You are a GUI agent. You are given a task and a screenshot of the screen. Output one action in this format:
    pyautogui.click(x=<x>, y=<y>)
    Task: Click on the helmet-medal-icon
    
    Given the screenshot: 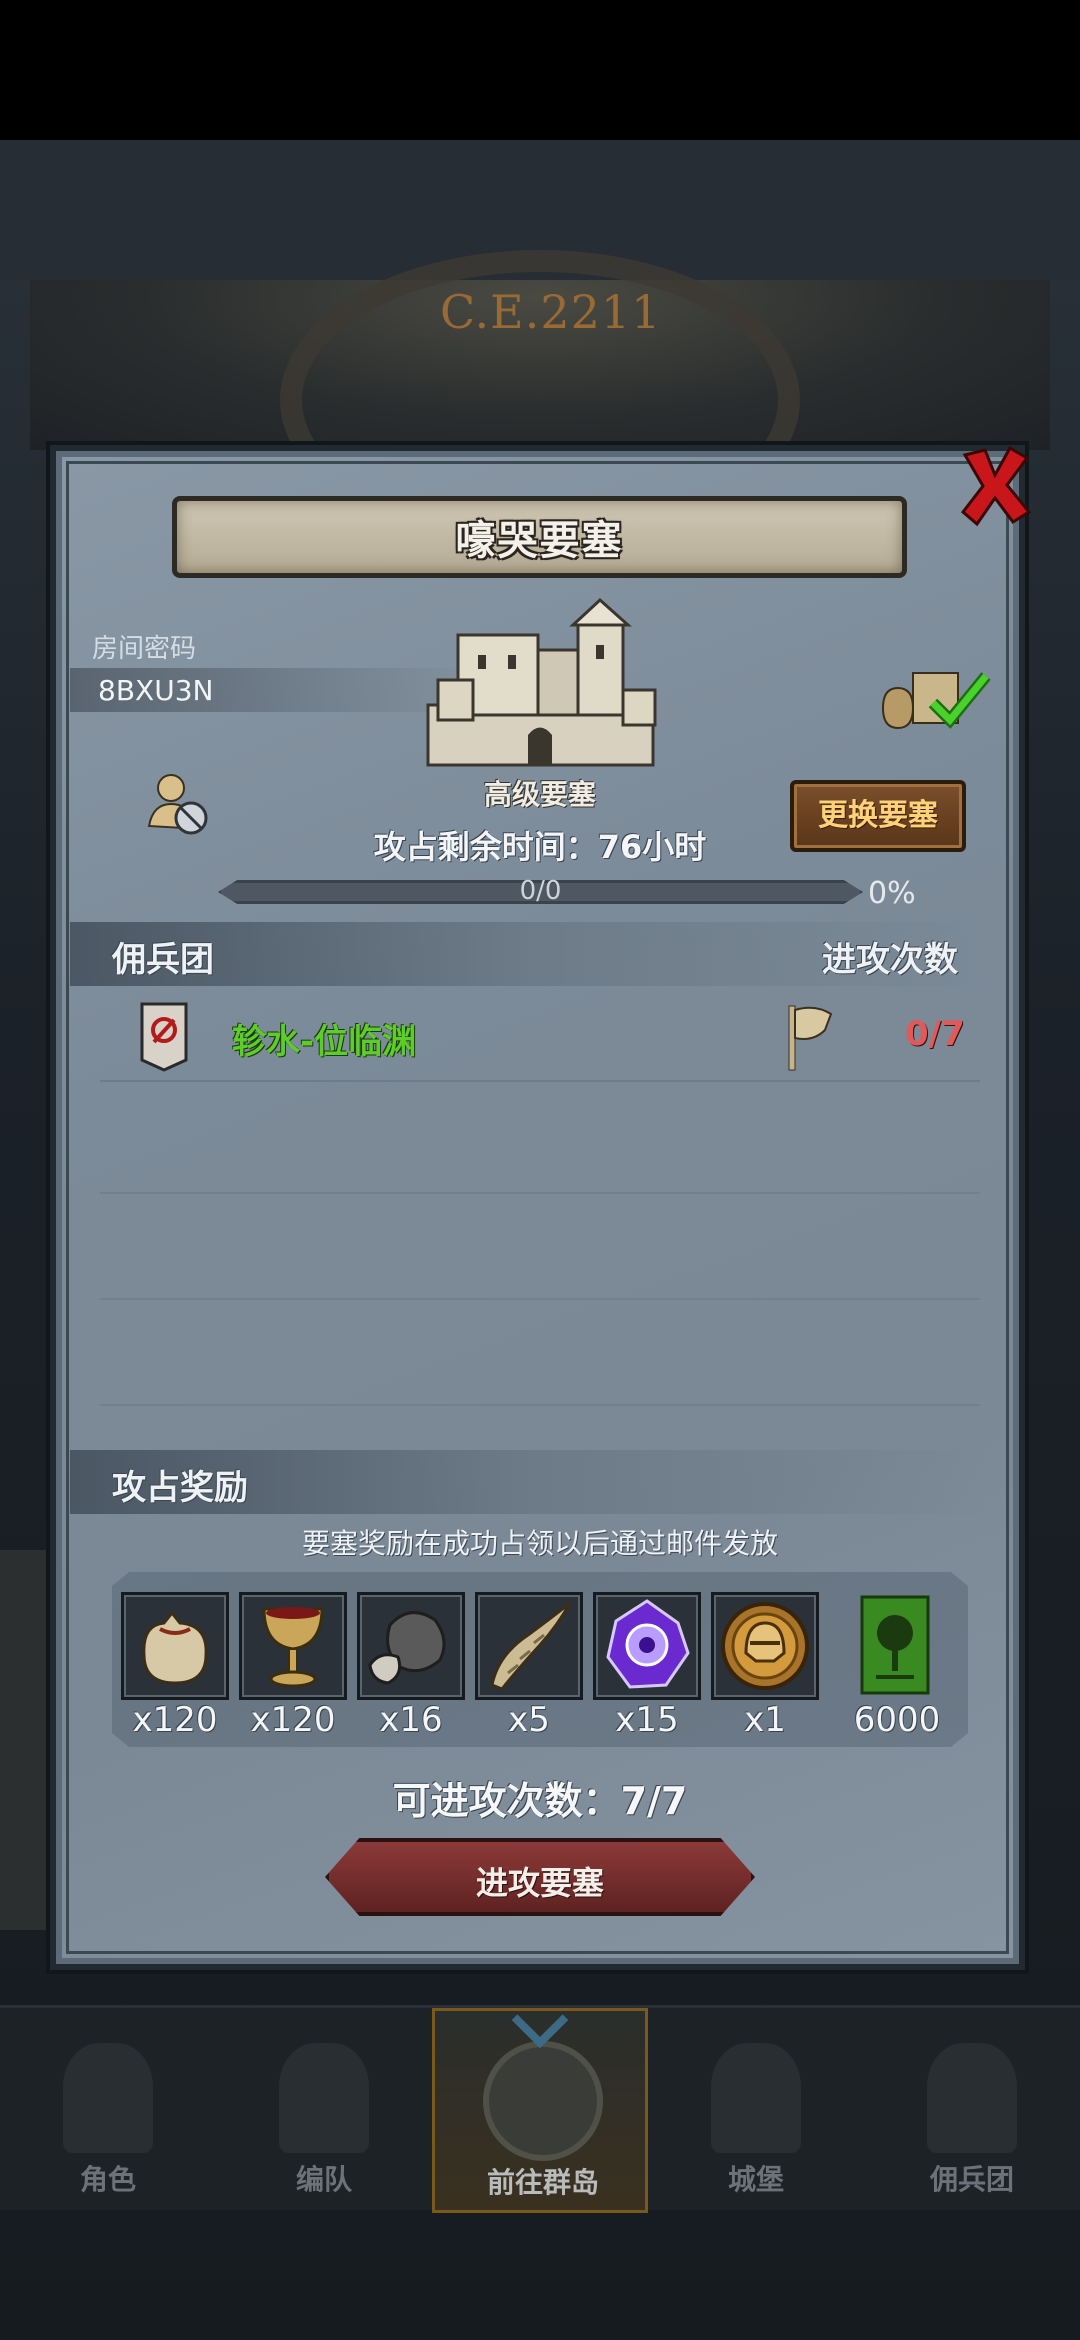 What is the action you would take?
    pyautogui.click(x=765, y=1646)
    